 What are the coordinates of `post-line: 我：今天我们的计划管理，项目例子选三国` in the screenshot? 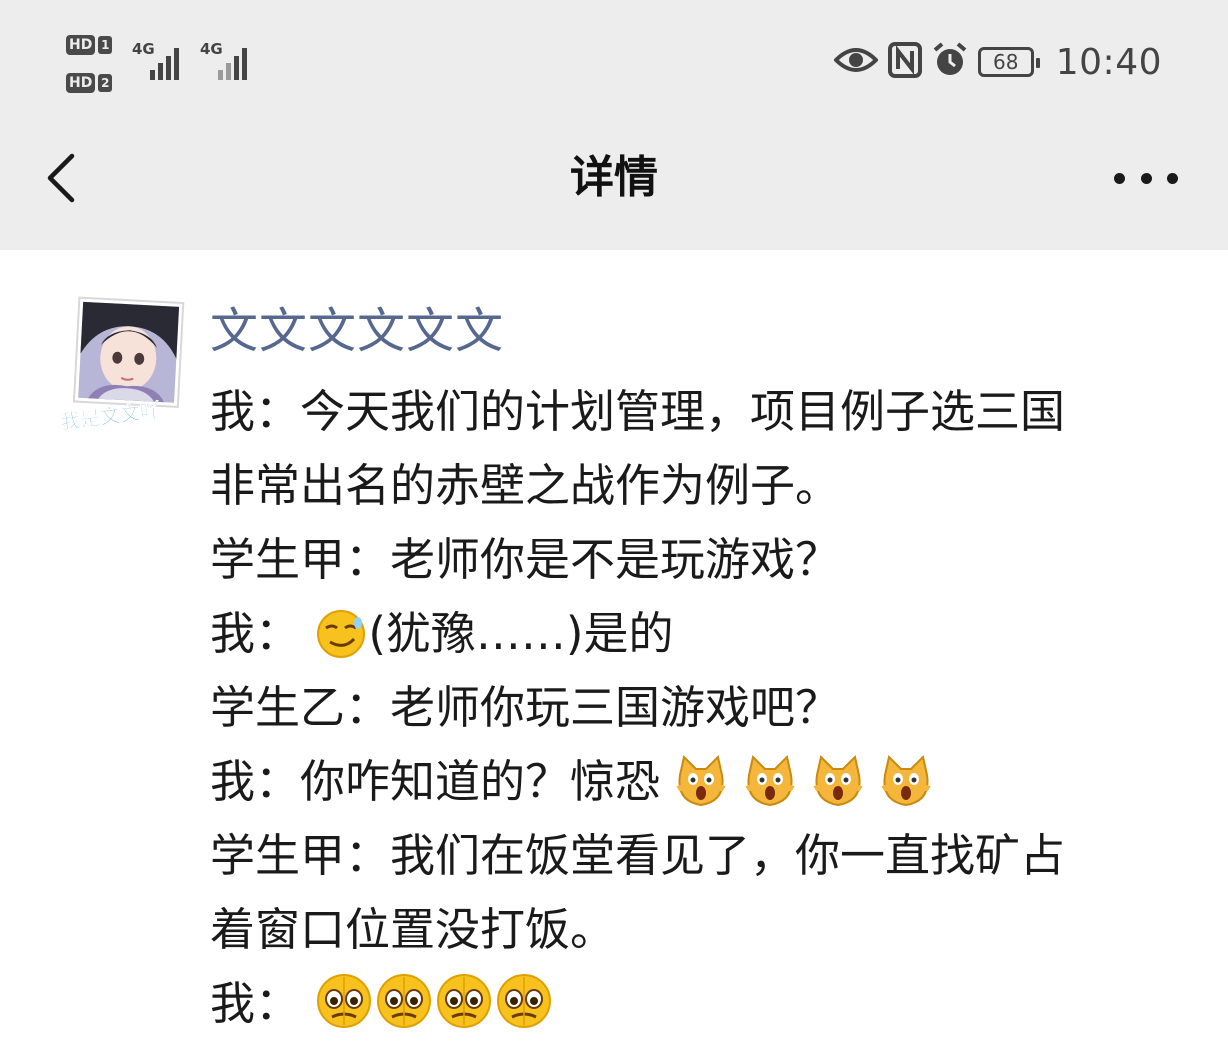 It's located at (638, 411).